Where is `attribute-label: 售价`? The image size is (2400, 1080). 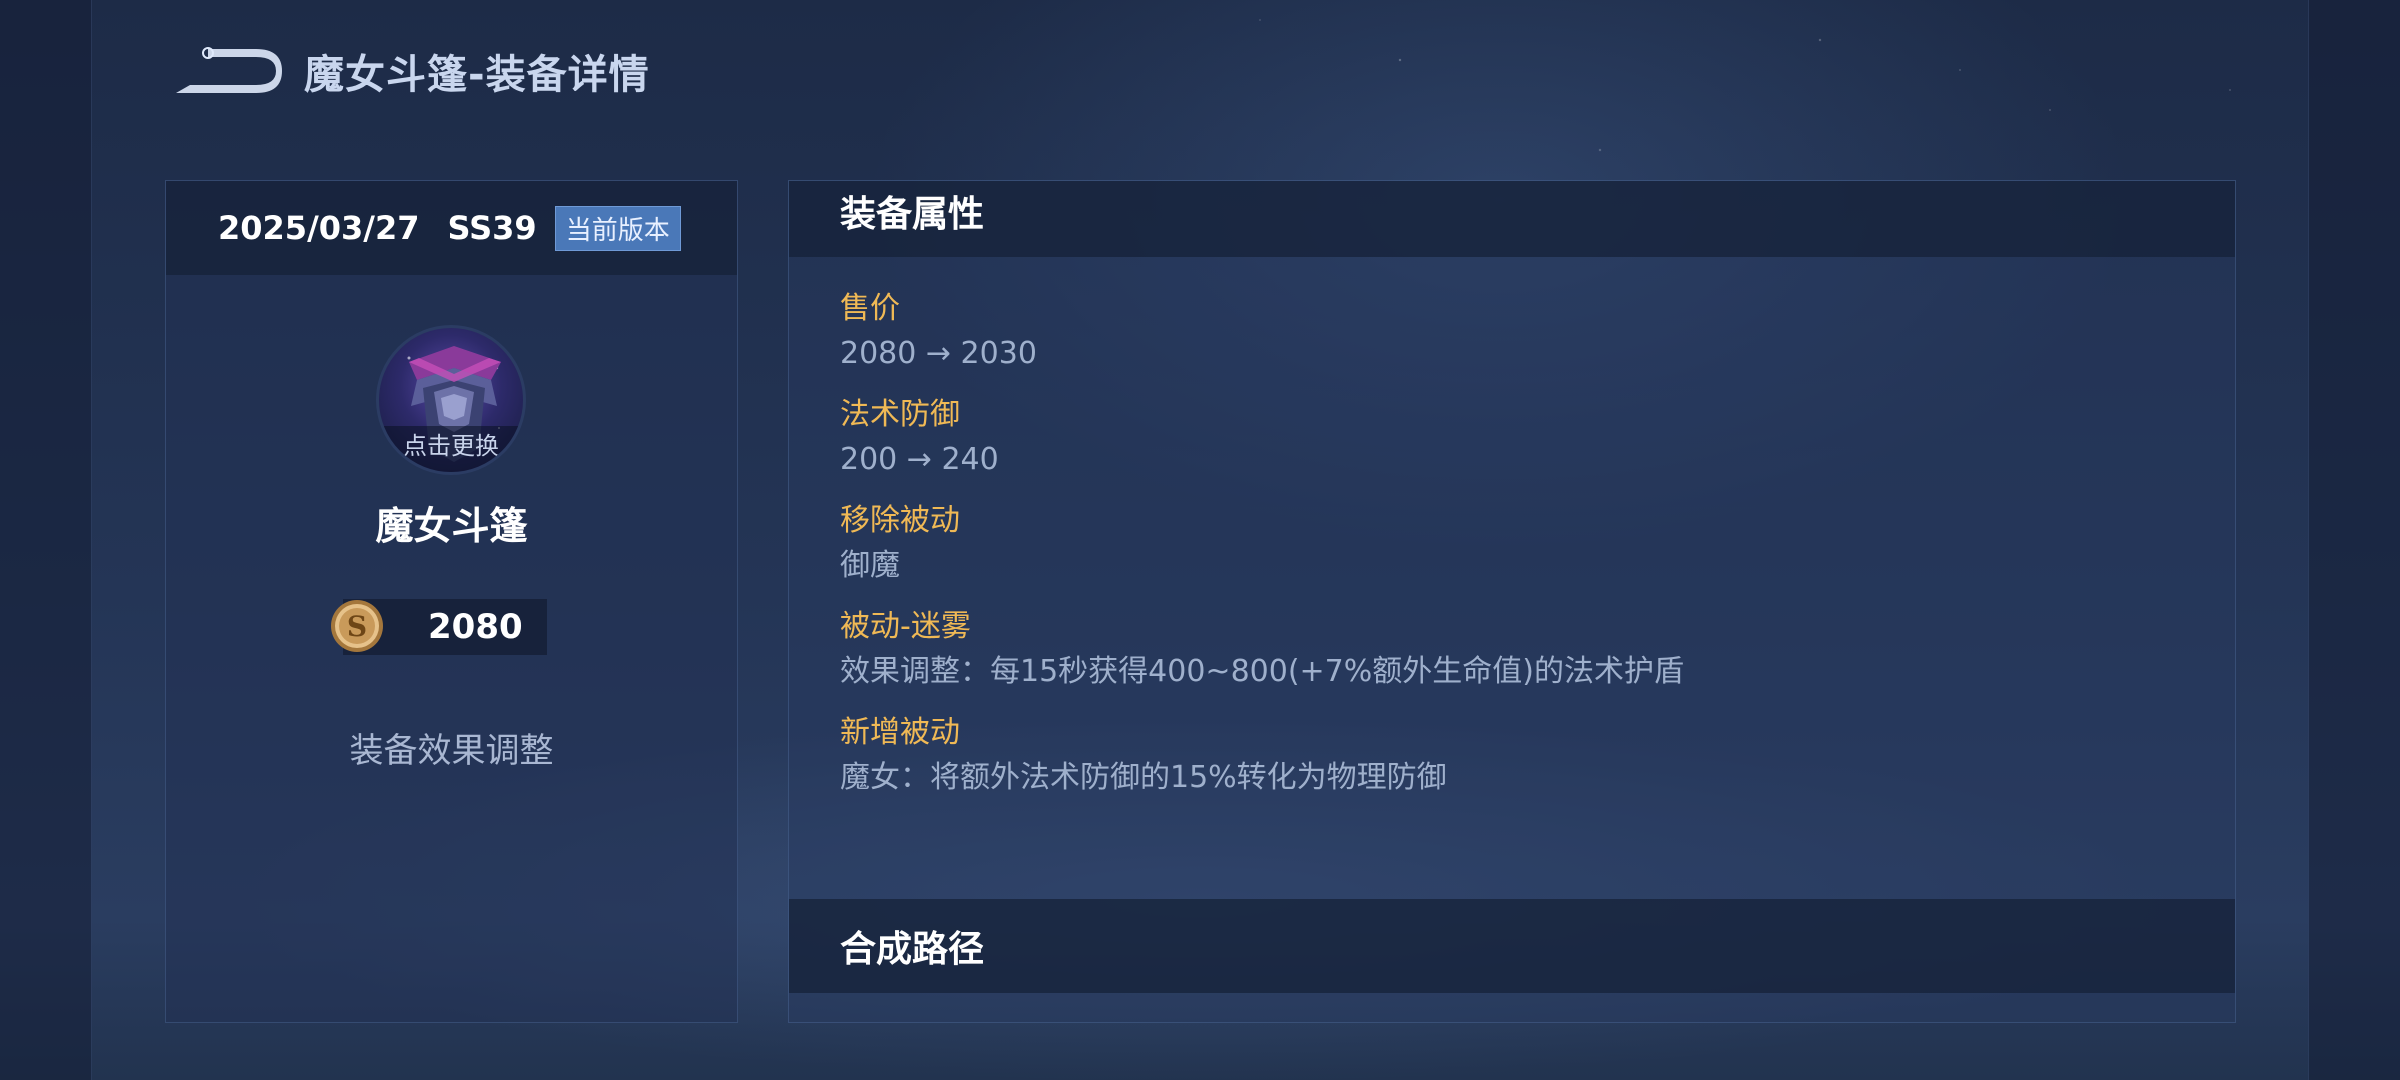
attribute-label: 售价 is located at coordinates (870, 308).